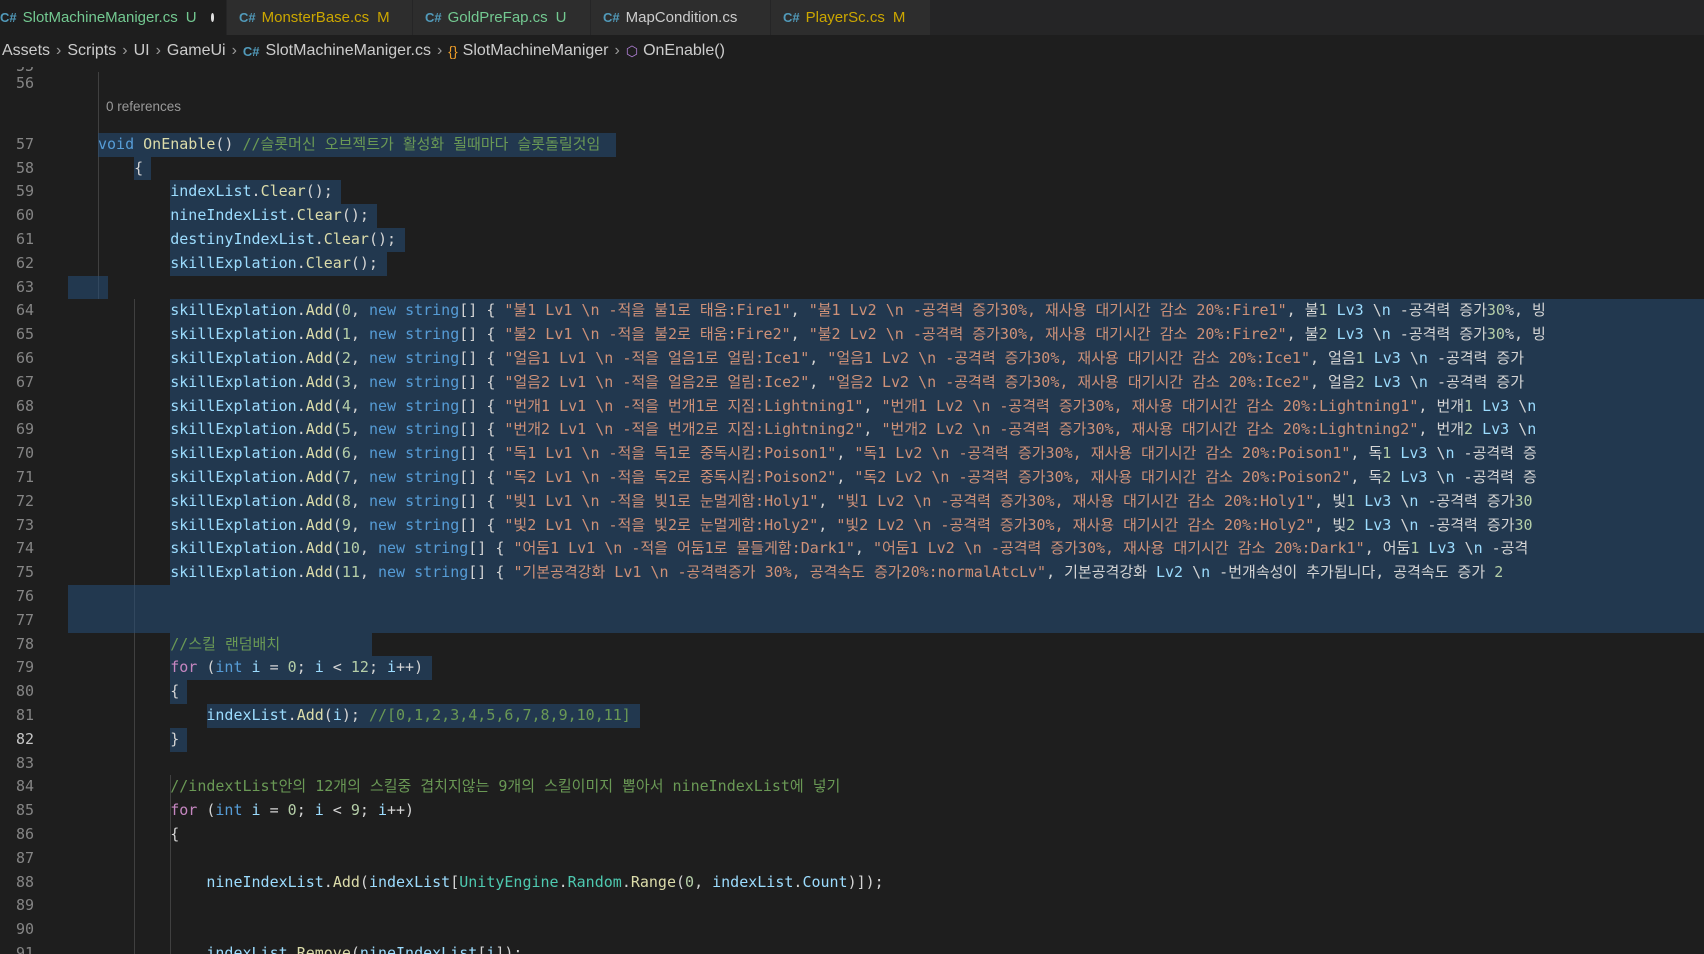 The image size is (1704, 954). What do you see at coordinates (632, 50) in the screenshot?
I see `method-cube-icon: ⬡` at bounding box center [632, 50].